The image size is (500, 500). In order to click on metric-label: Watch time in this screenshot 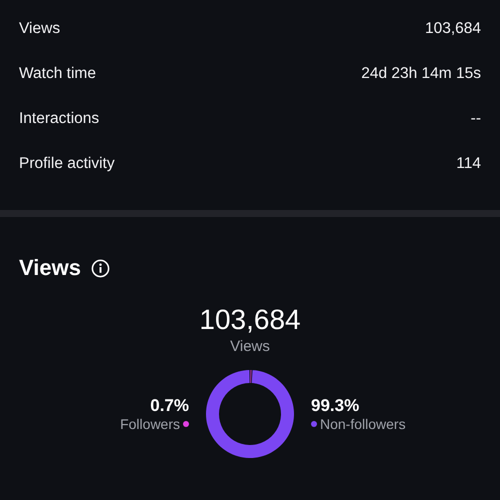, I will do `click(57, 73)`.